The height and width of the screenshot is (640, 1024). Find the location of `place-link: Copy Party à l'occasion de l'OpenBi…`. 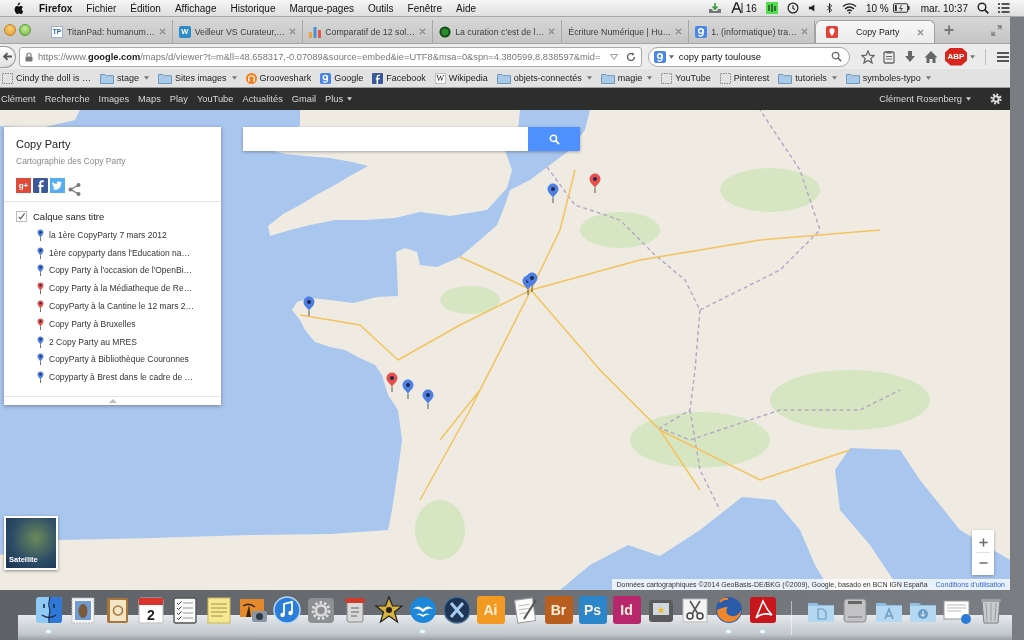

place-link: Copy Party à l'occasion de l'OpenBi… is located at coordinates (121, 270).